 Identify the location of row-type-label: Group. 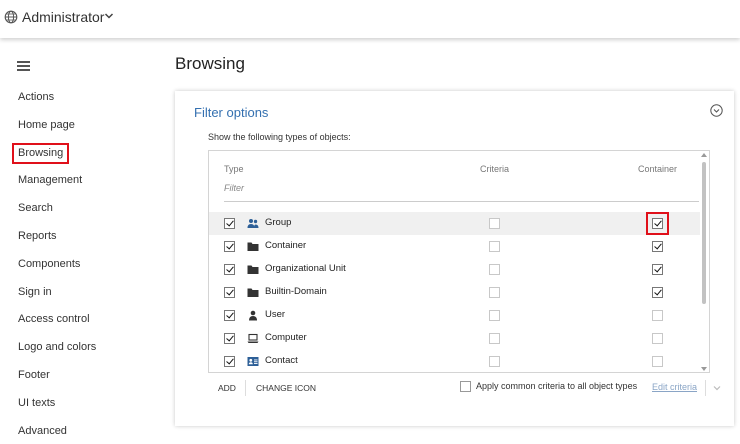
(278, 222).